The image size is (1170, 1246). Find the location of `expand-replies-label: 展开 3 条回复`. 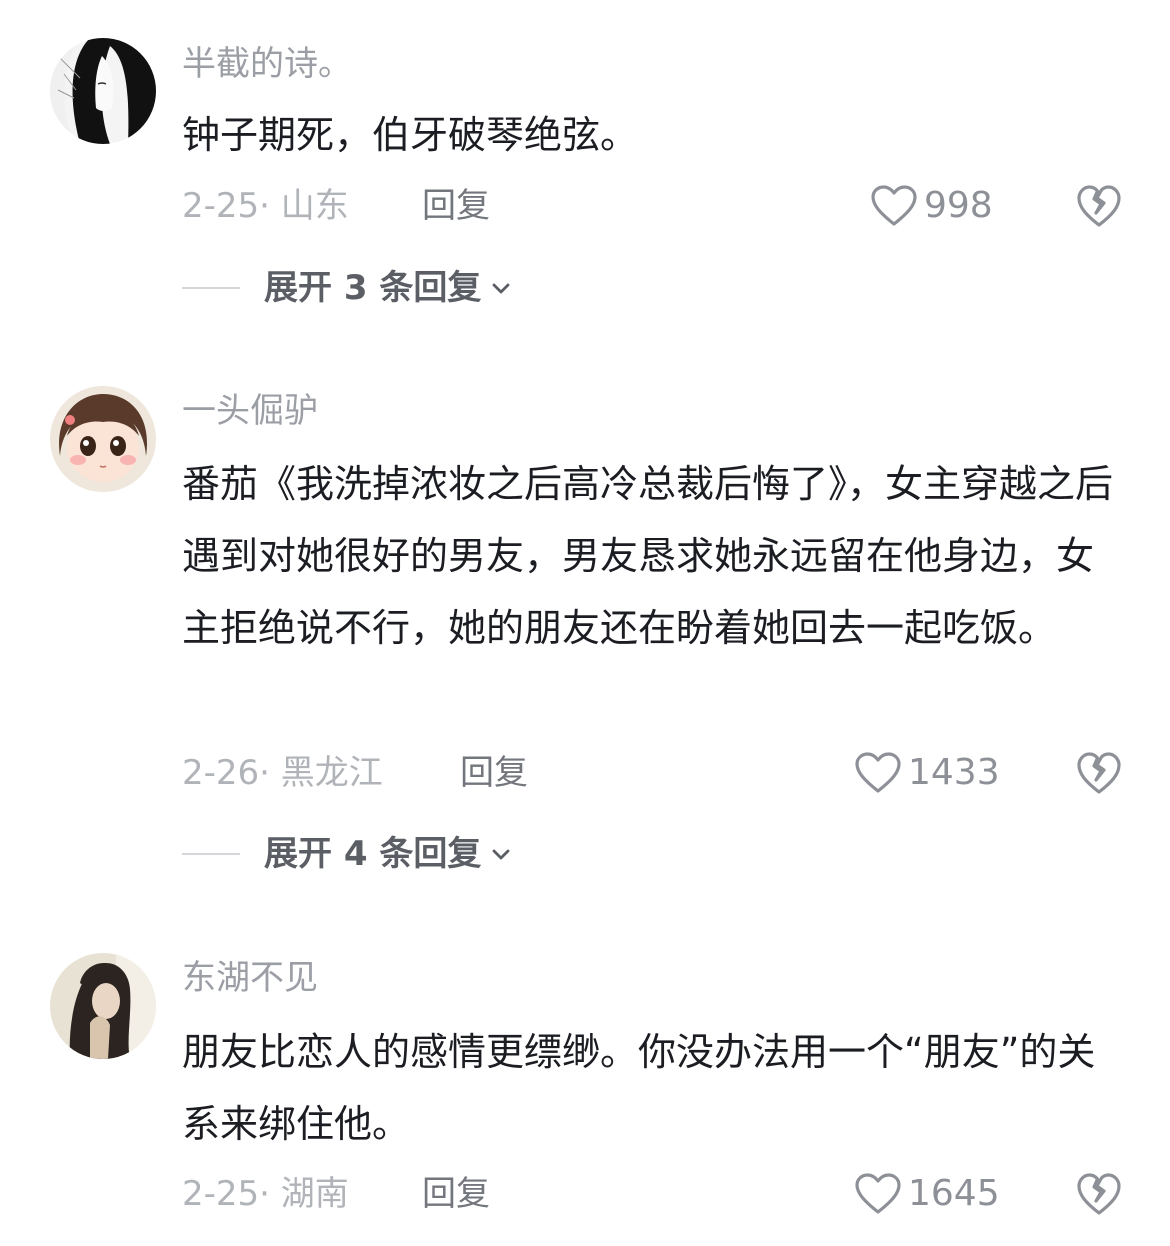

expand-replies-label: 展开 3 条回复 is located at coordinates (373, 288).